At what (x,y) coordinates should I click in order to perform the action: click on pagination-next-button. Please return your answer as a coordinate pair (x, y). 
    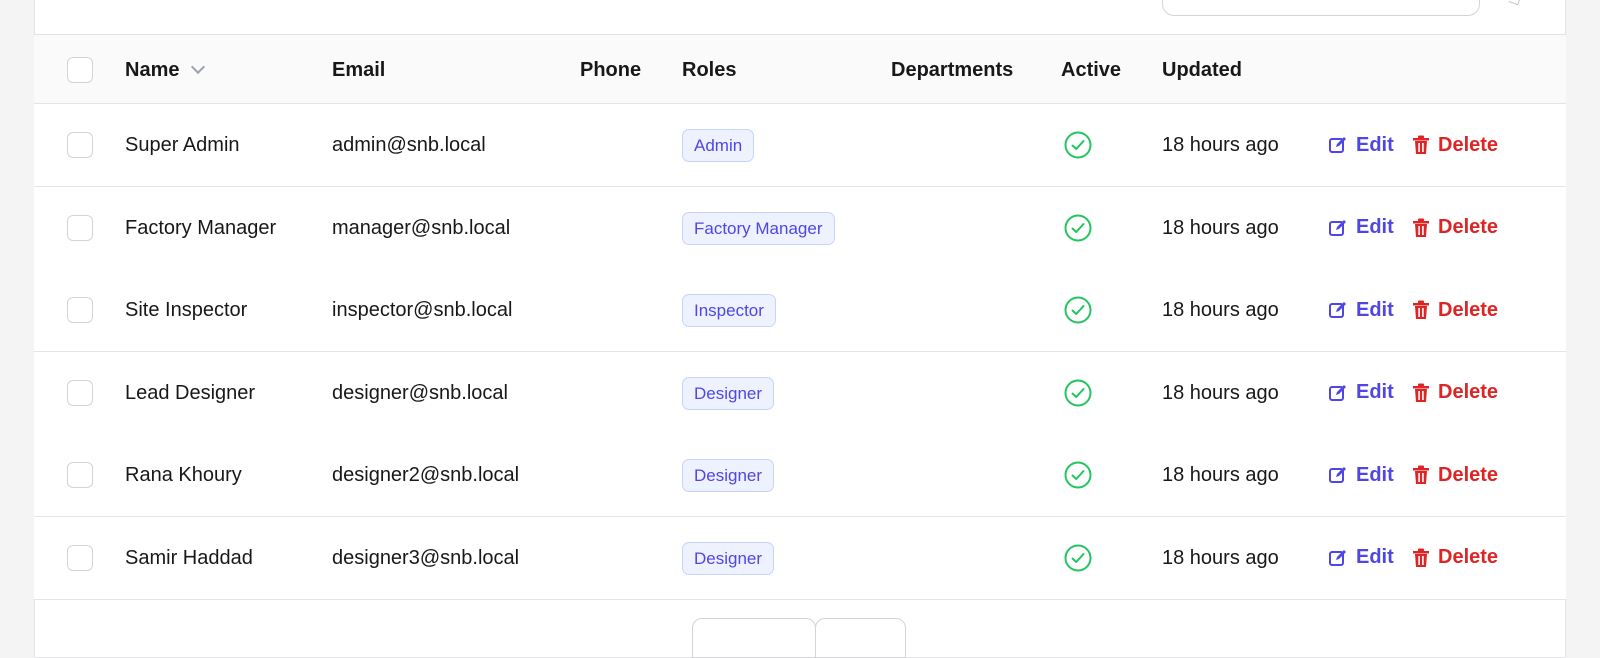
    Looking at the image, I should click on (860, 638).